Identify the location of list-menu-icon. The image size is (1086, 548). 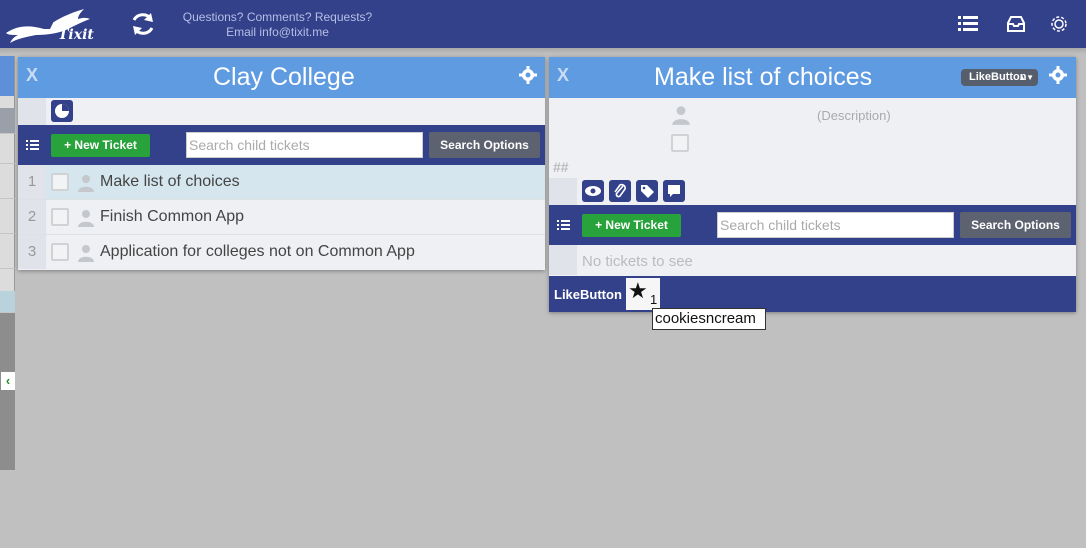
(968, 24).